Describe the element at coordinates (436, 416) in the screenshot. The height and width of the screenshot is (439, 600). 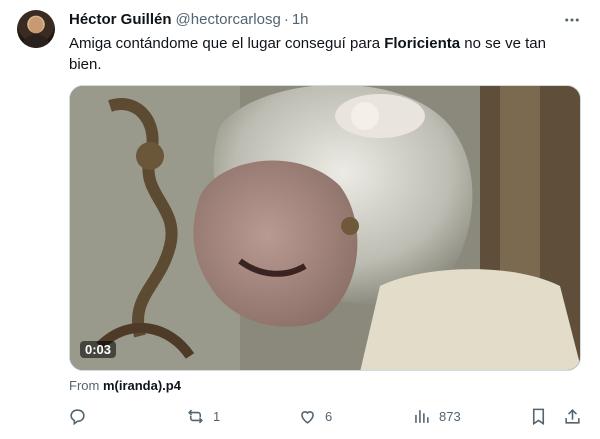
I see `views-button: 873` at that location.